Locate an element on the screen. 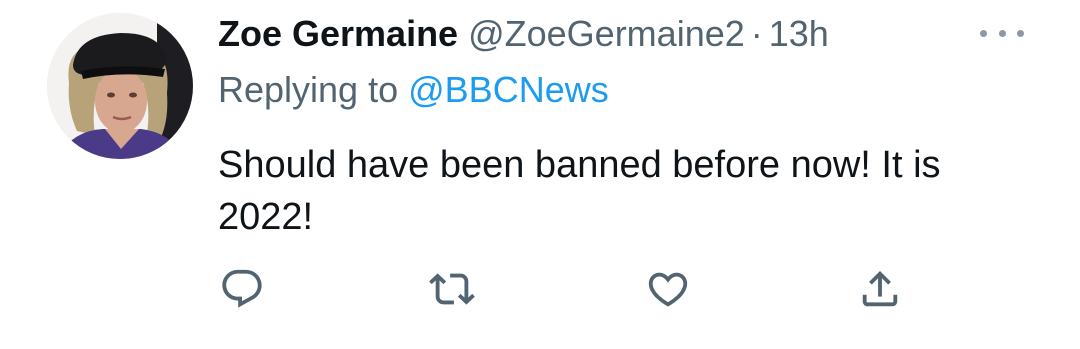 The width and height of the screenshot is (1080, 349). tweet-header: Zoe Germaine @ZoeGermaine2 · 13h is located at coordinates (523, 34).